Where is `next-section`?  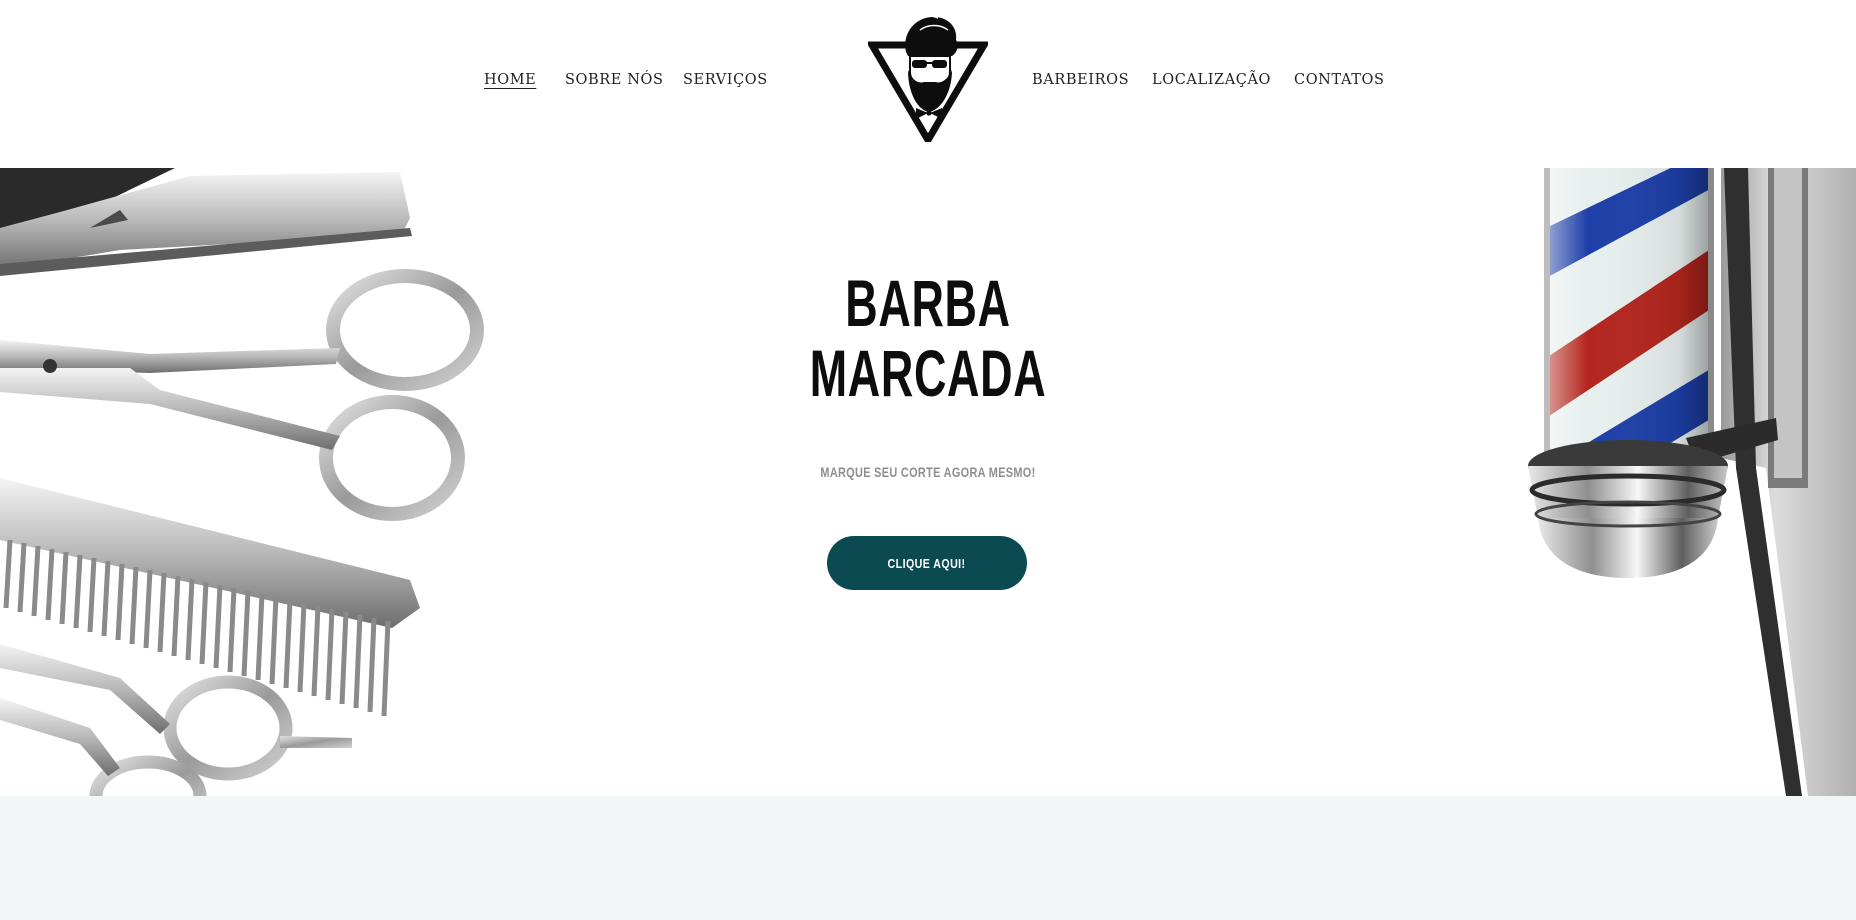 next-section is located at coordinates (928, 858).